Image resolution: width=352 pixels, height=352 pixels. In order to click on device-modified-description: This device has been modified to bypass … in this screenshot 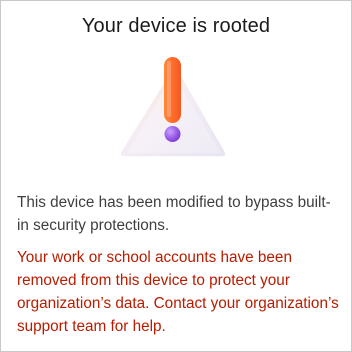, I will do `click(174, 214)`.